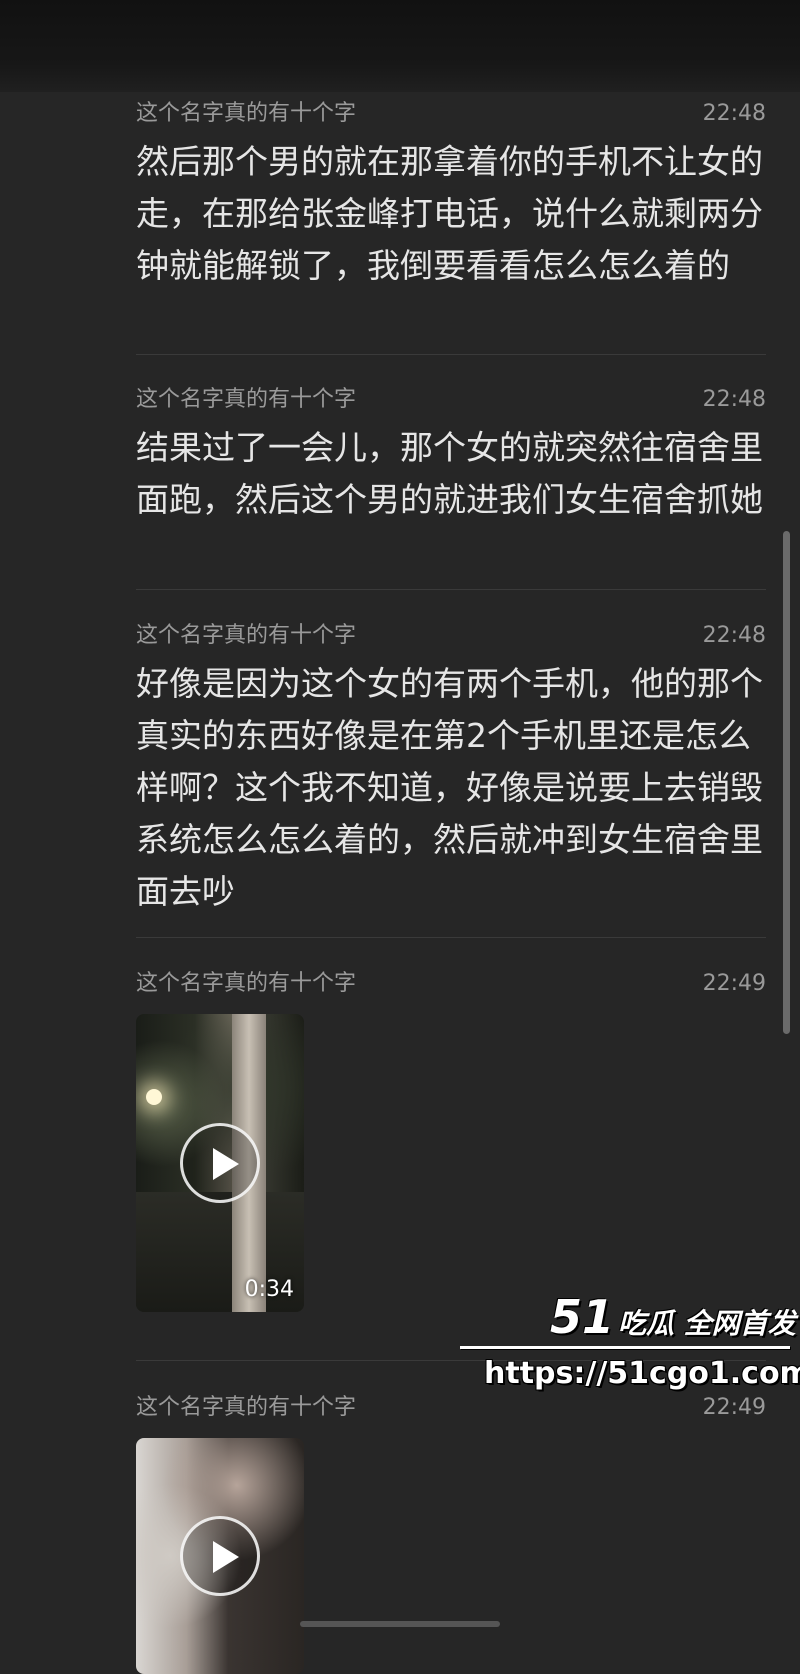  Describe the element at coordinates (786, 782) in the screenshot. I see `scrollbar` at that location.